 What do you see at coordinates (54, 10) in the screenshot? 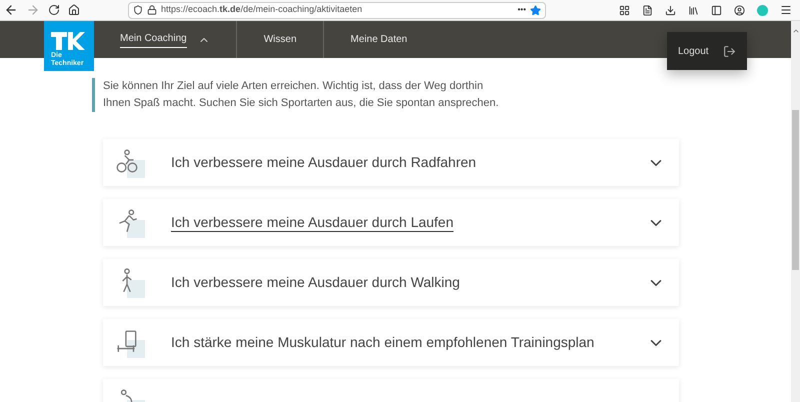
I see `reload-icon` at bounding box center [54, 10].